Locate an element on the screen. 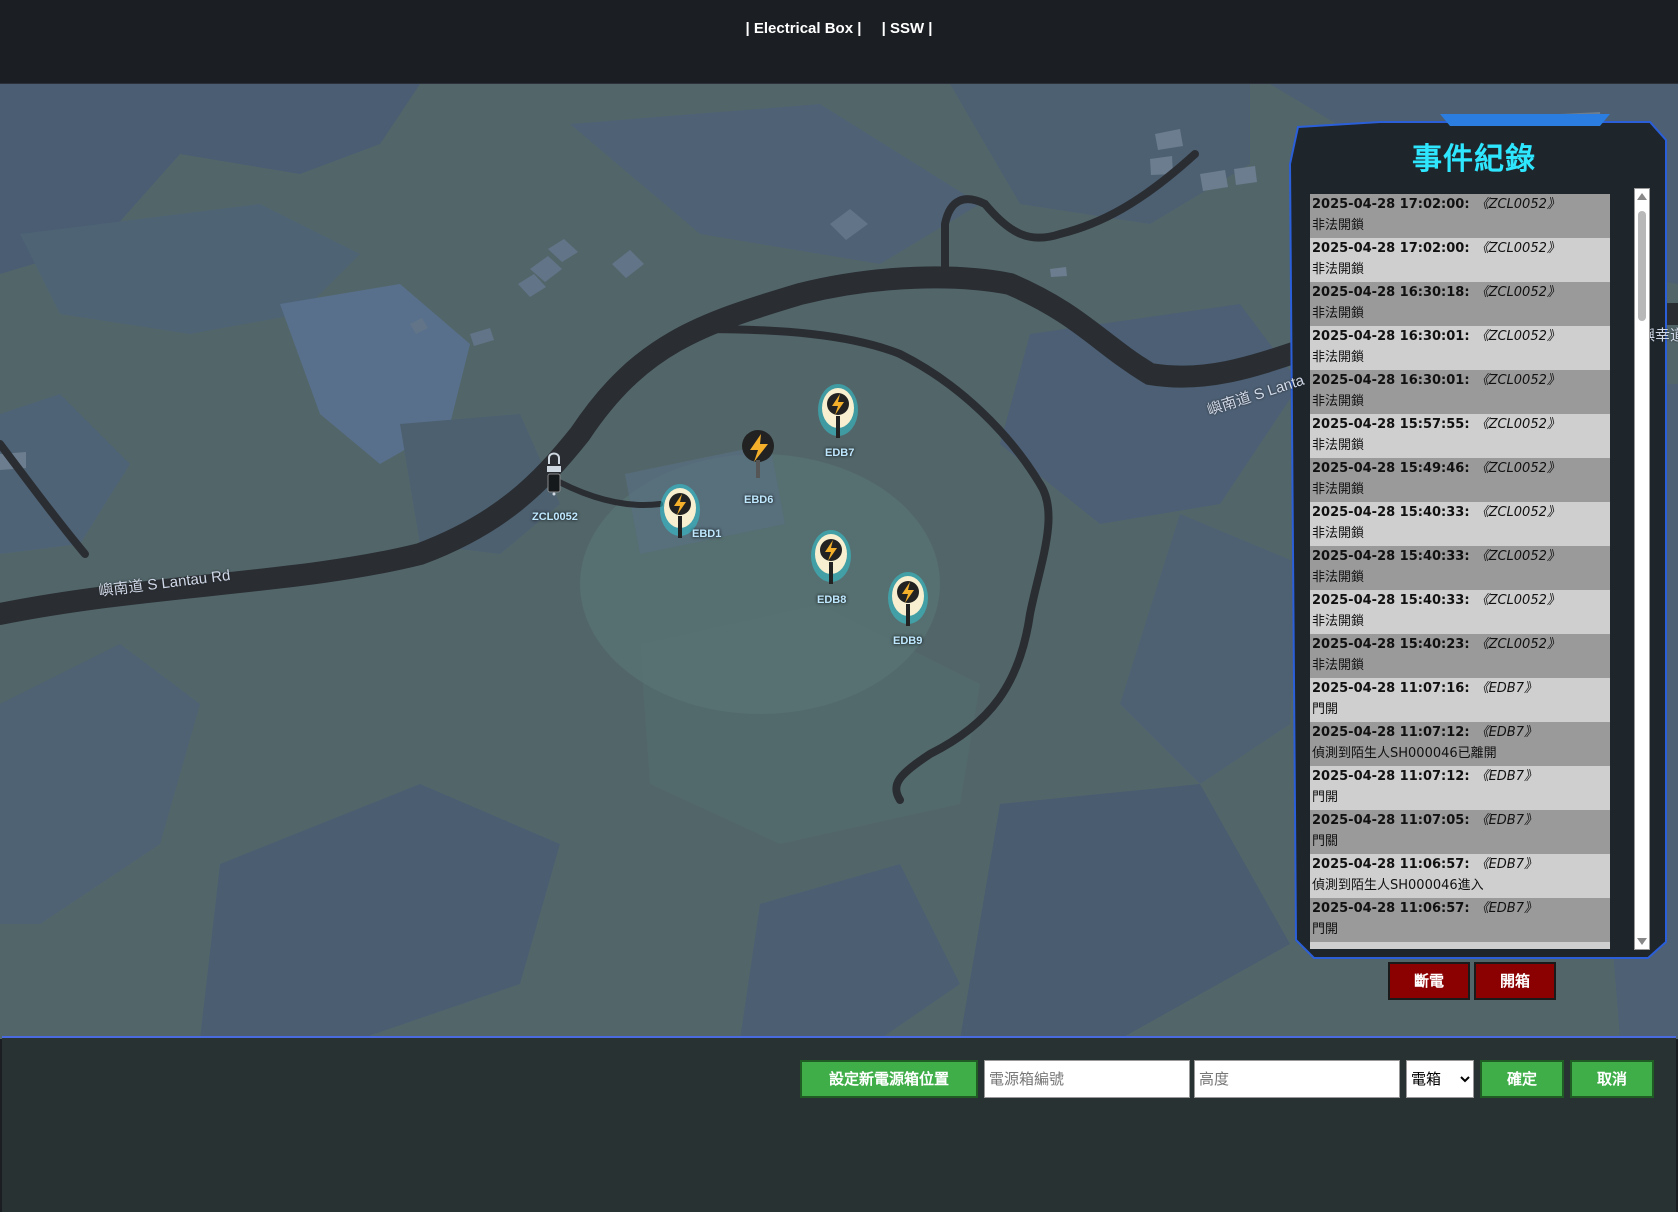 The height and width of the screenshot is (1212, 1678). box-marker-label: EBD6 is located at coordinates (759, 500).